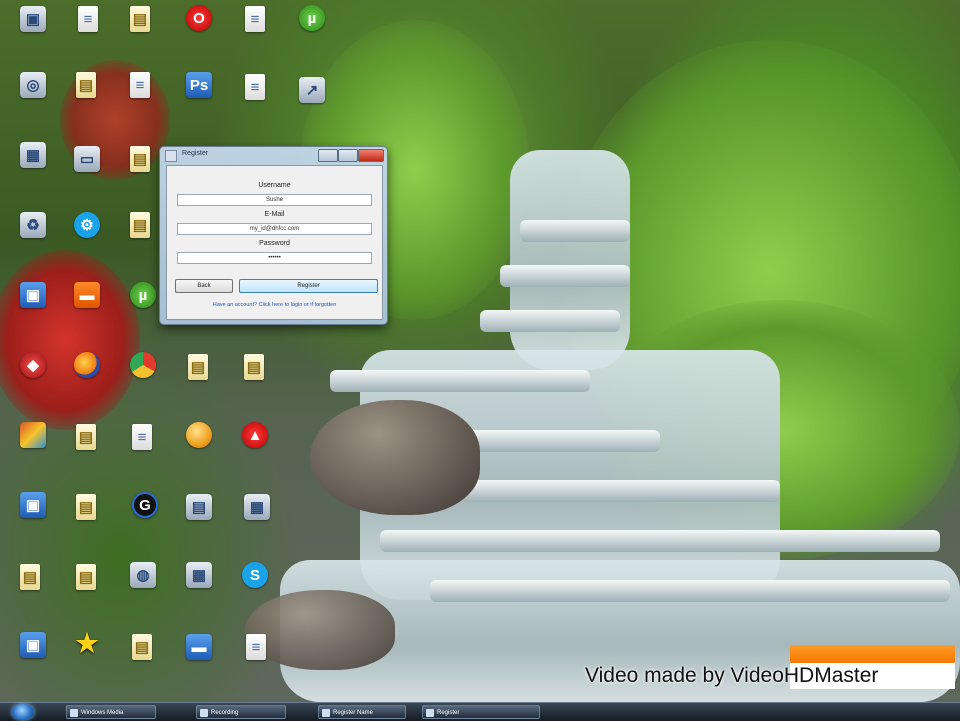 The width and height of the screenshot is (960, 721). I want to click on skype-icon: S, so click(255, 575).